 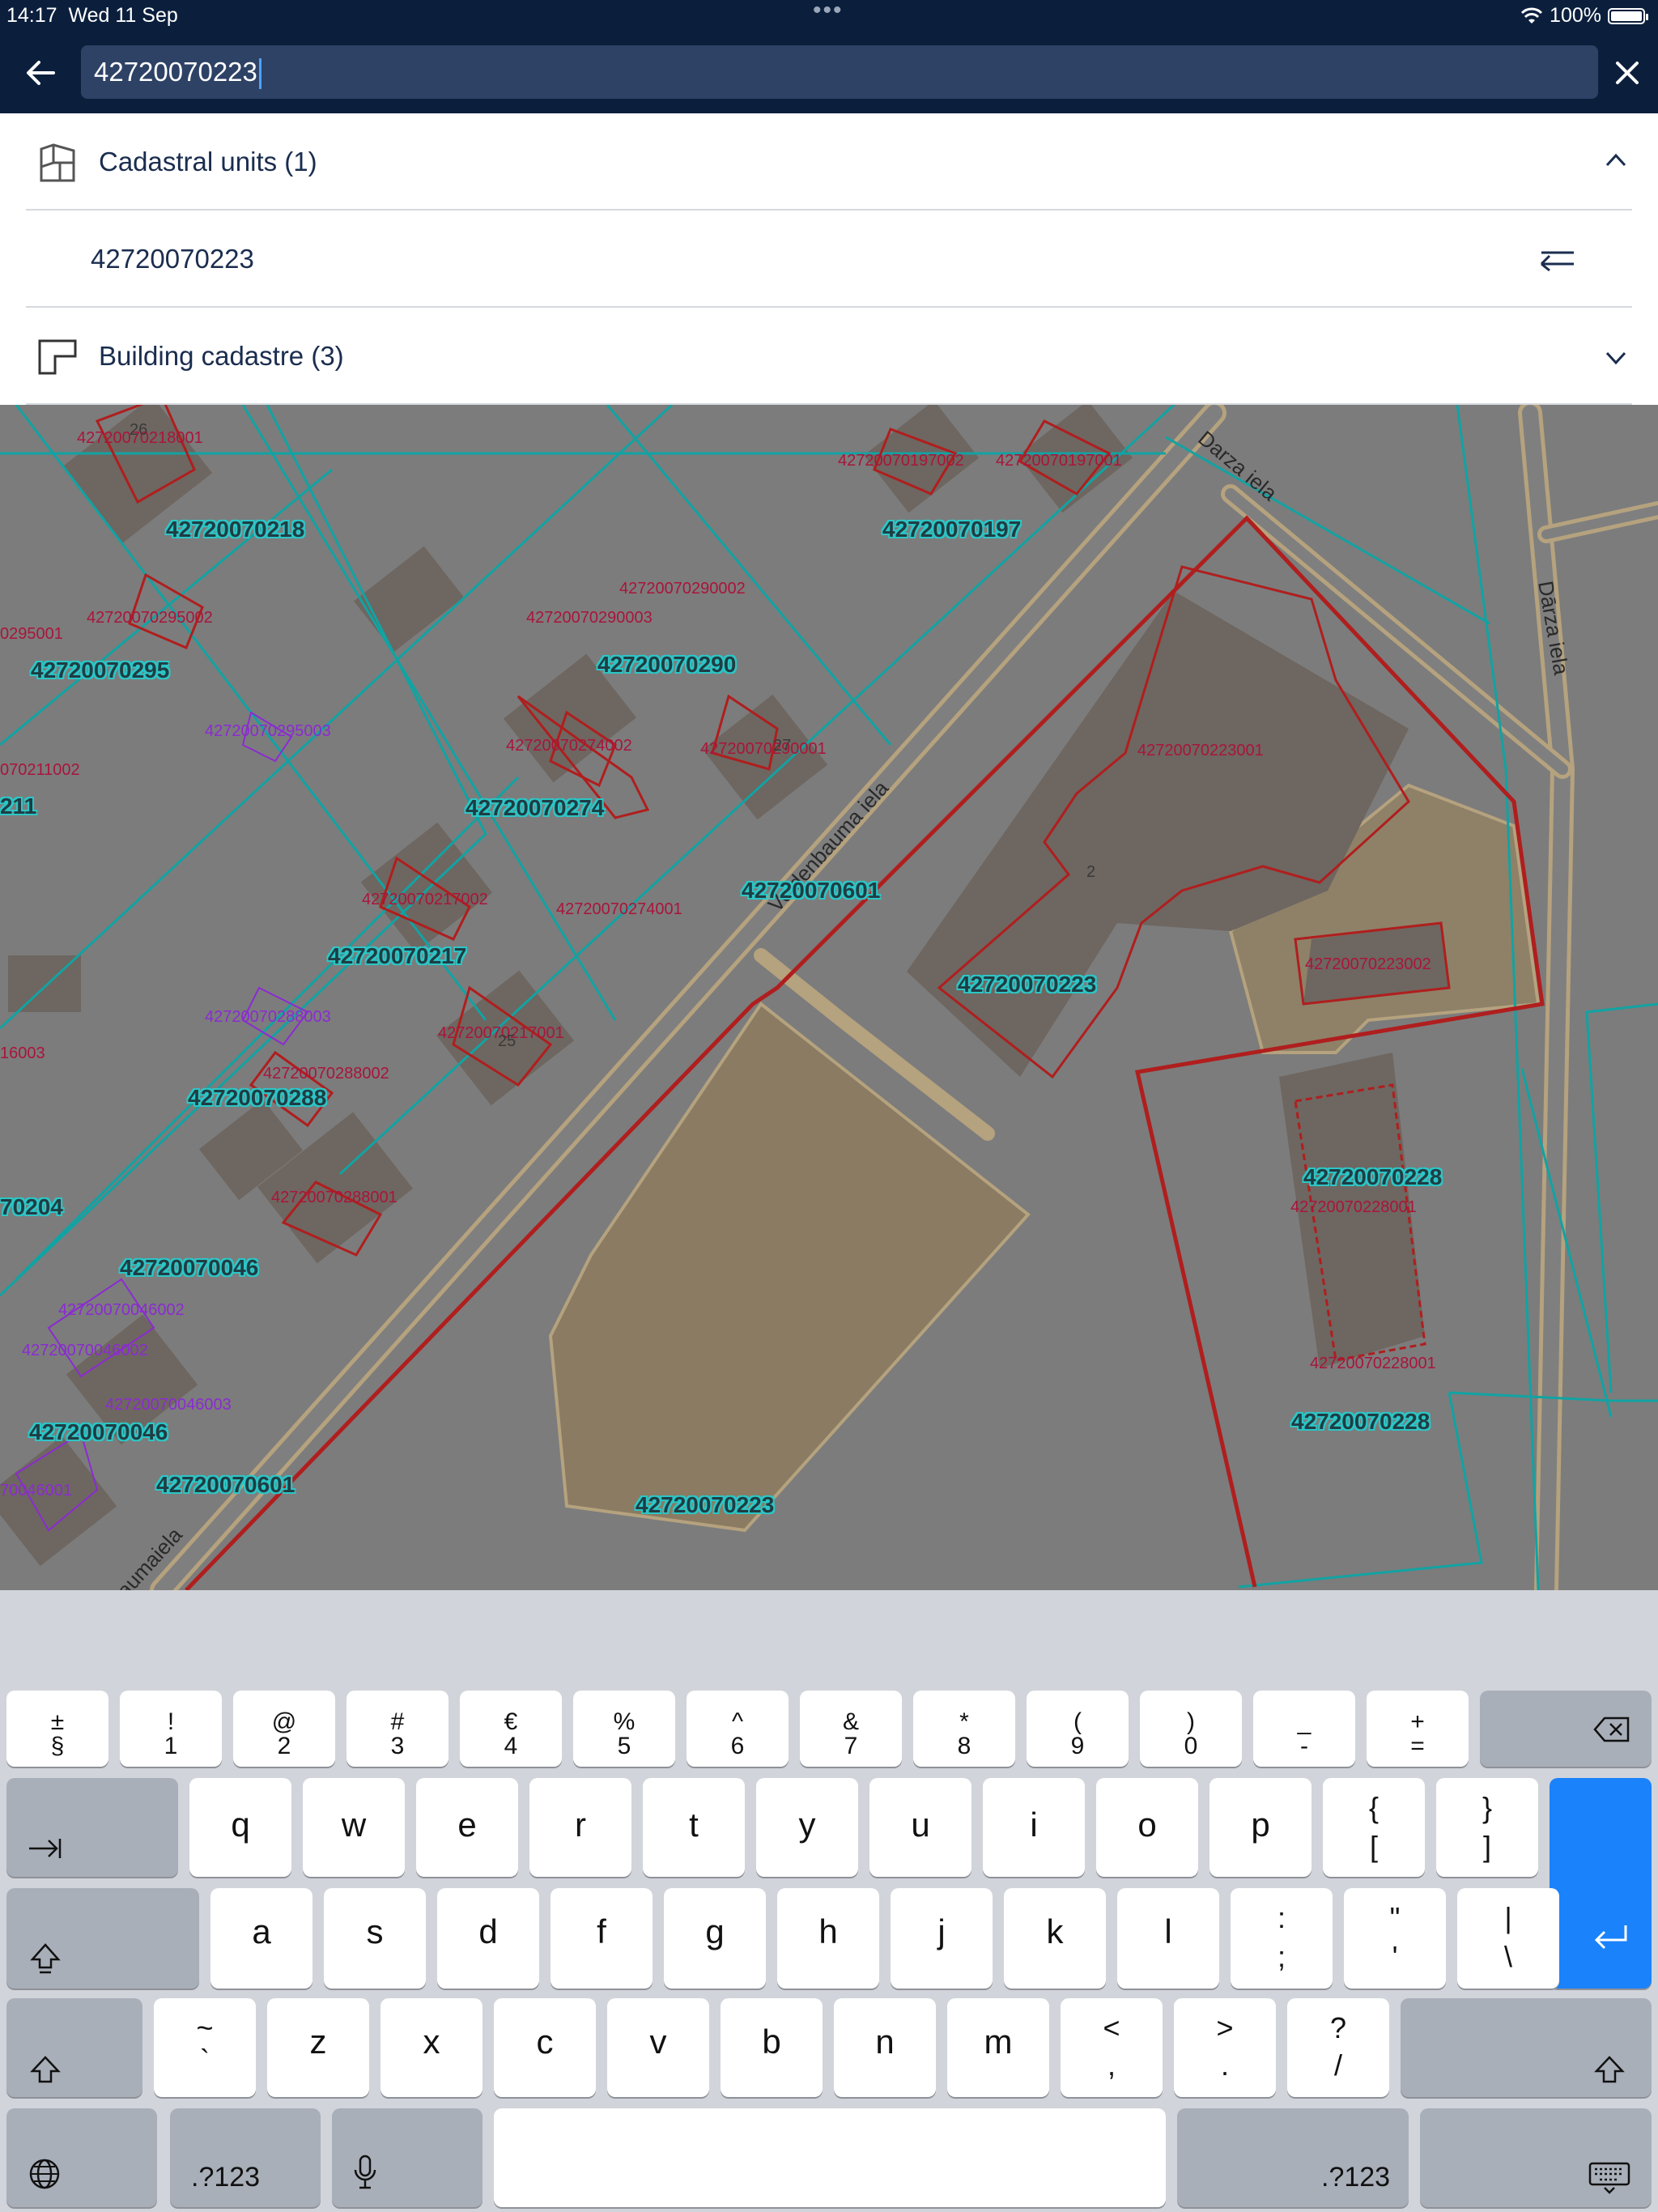 What do you see at coordinates (1368, 964) in the screenshot?
I see `building-label: 42720070223002` at bounding box center [1368, 964].